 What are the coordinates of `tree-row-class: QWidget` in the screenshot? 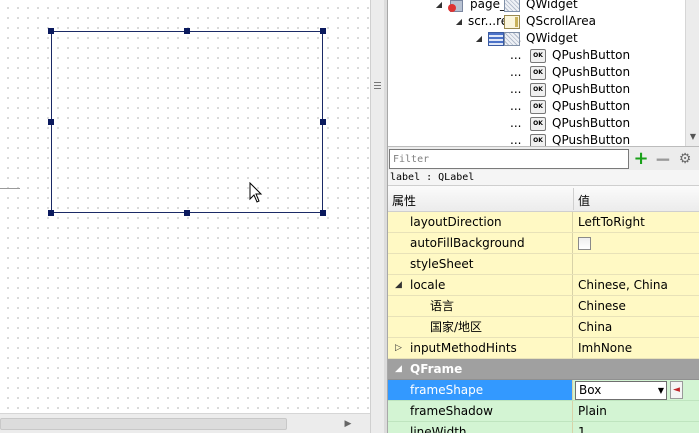 It's located at (552, 5).